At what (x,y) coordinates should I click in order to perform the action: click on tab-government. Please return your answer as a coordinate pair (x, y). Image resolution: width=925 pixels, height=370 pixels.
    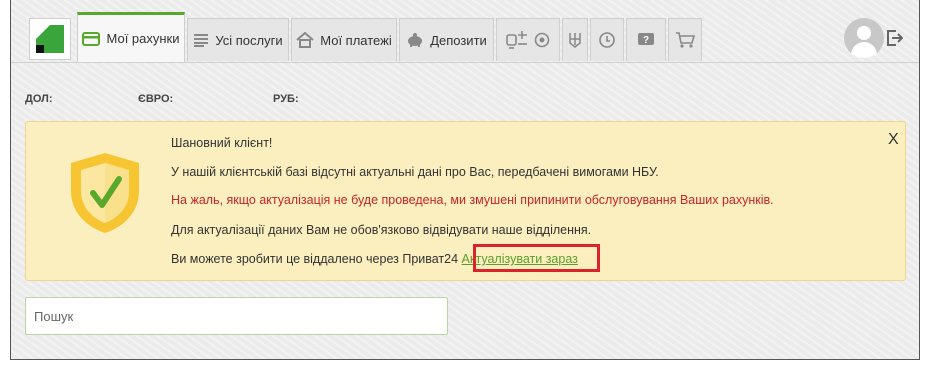
    Looking at the image, I should click on (575, 39).